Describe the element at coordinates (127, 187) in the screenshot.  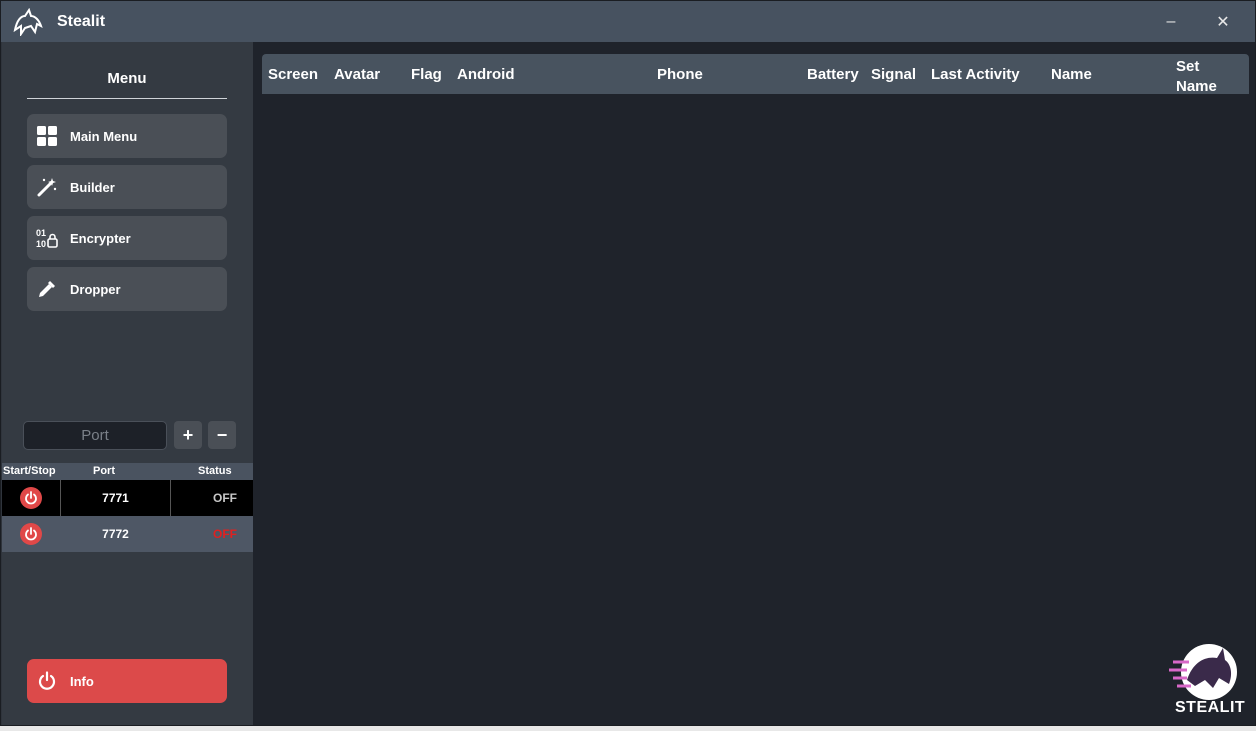
I see `builder-button: Builder` at that location.